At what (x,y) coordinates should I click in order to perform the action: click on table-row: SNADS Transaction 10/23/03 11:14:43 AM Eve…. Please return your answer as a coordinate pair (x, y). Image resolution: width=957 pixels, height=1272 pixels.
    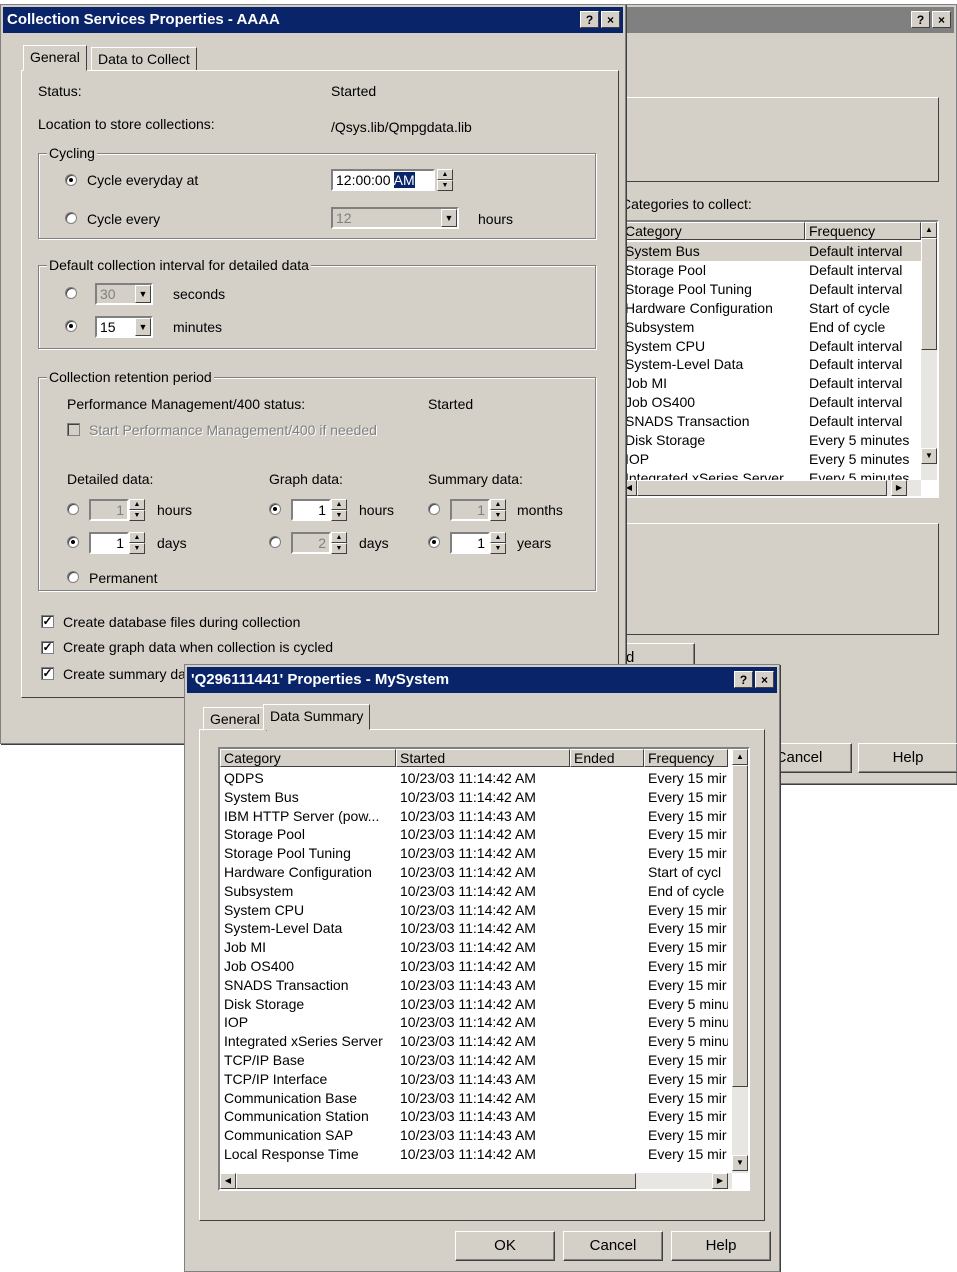
    Looking at the image, I should click on (476, 985).